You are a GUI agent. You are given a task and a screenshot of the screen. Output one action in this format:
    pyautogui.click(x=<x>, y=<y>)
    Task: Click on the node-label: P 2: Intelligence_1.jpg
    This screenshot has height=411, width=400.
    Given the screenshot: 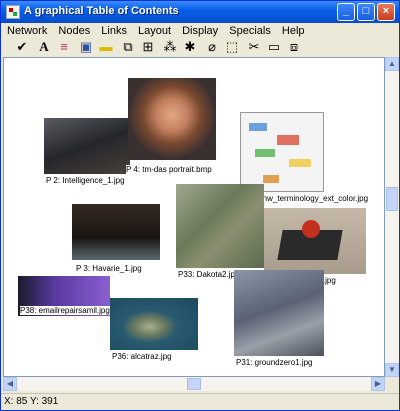 What is the action you would take?
    pyautogui.click(x=85, y=180)
    